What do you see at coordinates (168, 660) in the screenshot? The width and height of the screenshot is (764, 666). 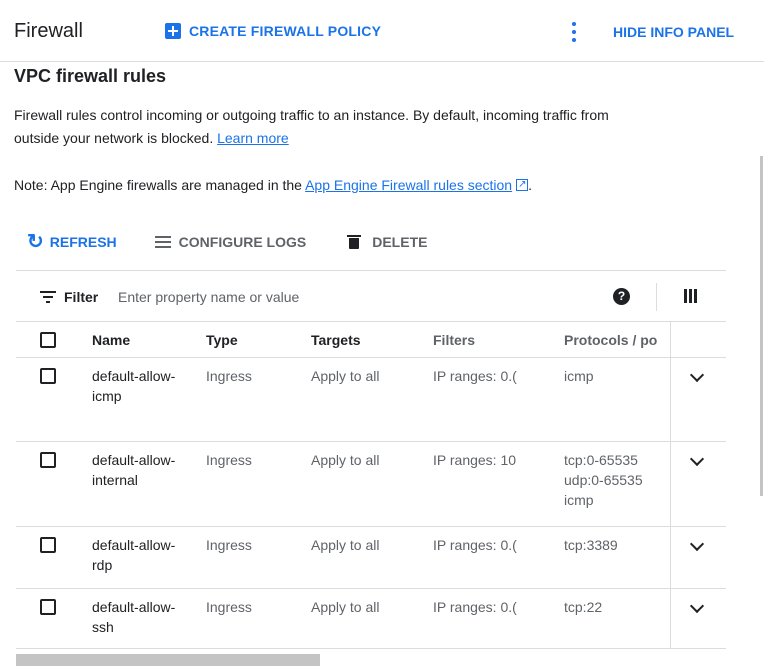 I see `horizontal-scrollbar` at bounding box center [168, 660].